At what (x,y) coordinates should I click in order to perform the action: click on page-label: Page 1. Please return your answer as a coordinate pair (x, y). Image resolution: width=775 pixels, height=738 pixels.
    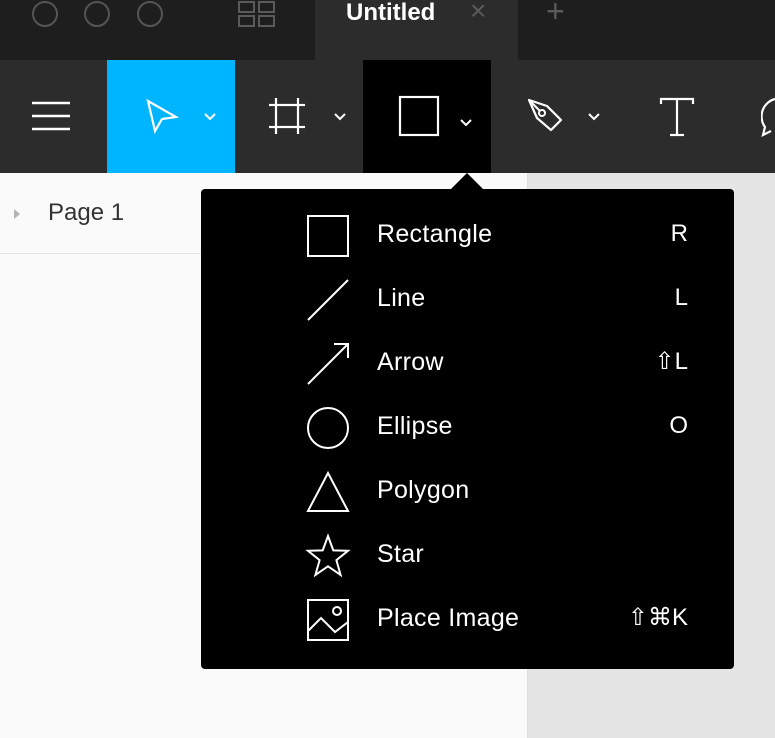
    Looking at the image, I should click on (86, 212).